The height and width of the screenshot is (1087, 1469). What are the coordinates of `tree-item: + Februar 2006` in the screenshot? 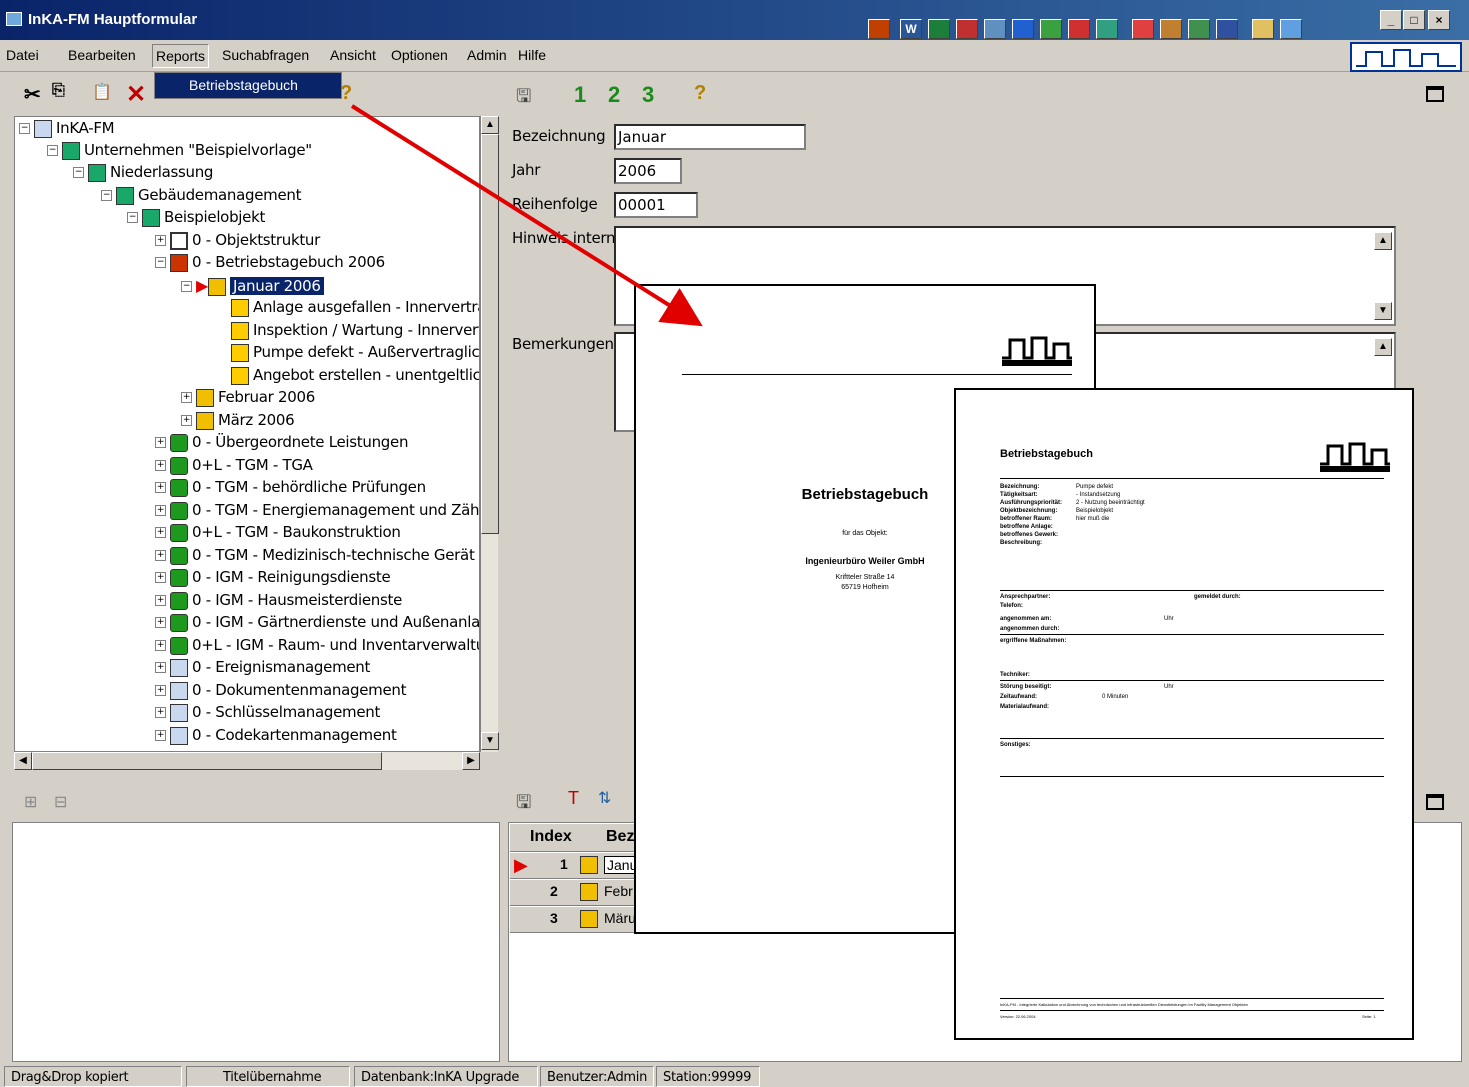 It's located at (248, 399).